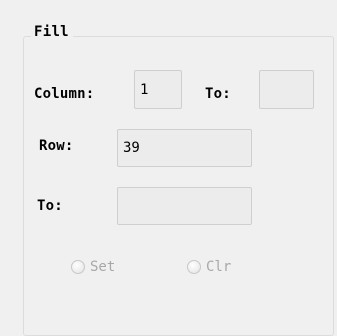  I want to click on column-to-label: To:, so click(218, 94).